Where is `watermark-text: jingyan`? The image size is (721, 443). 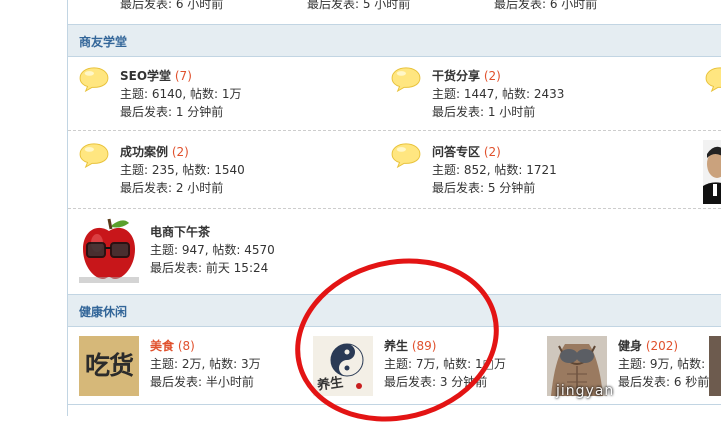 watermark-text: jingyan is located at coordinates (585, 391).